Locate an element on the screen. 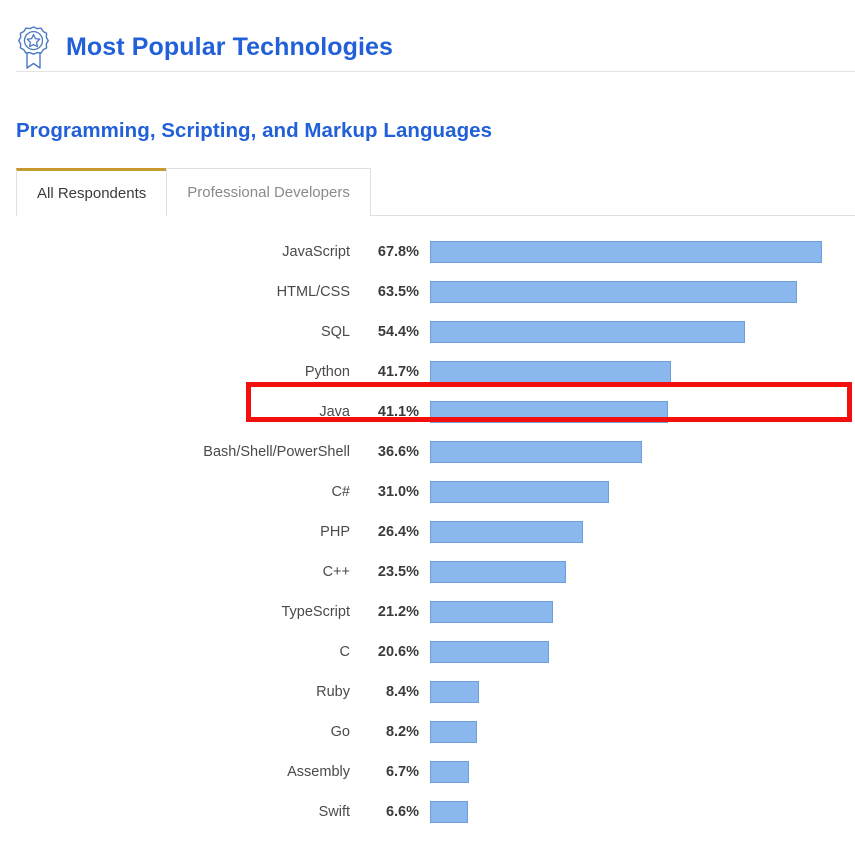 This screenshot has width=855, height=860. tab-all-respondents-label: All Respondents is located at coordinates (92, 193).